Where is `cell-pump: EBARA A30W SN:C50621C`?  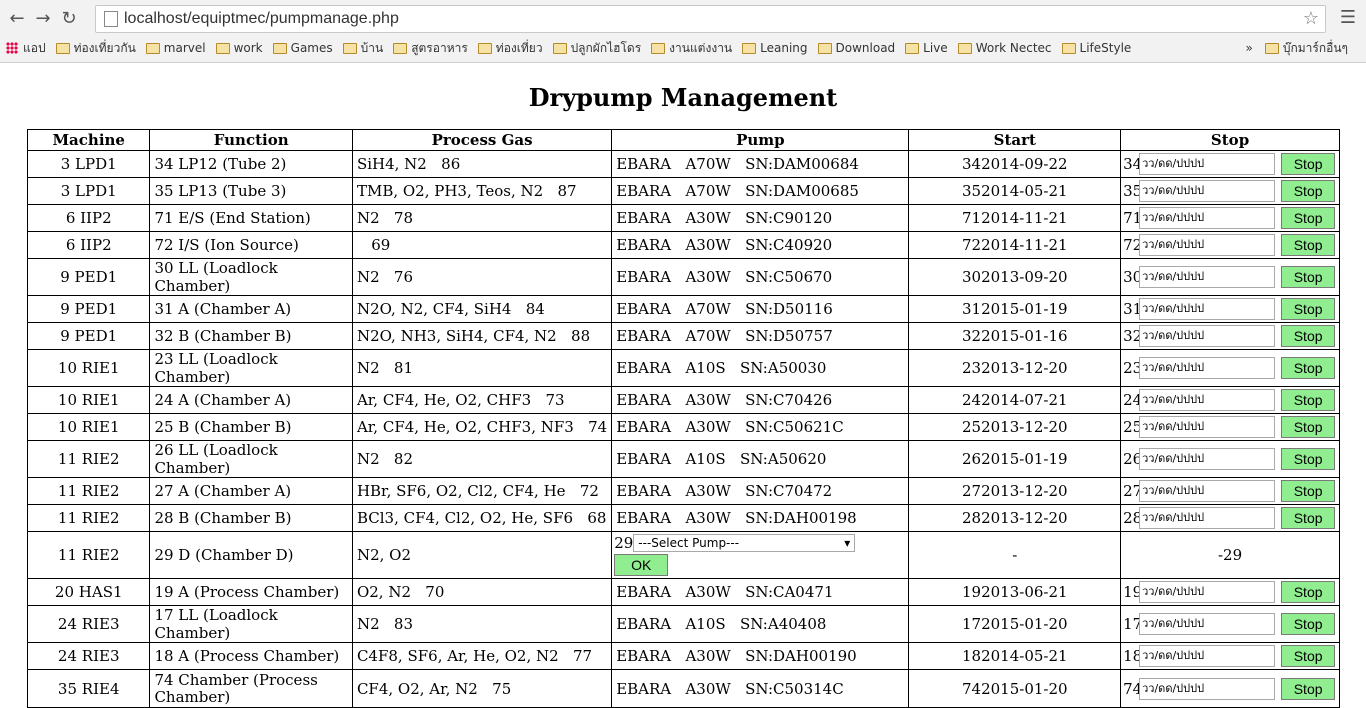
cell-pump: EBARA A30W SN:C50621C is located at coordinates (760, 427).